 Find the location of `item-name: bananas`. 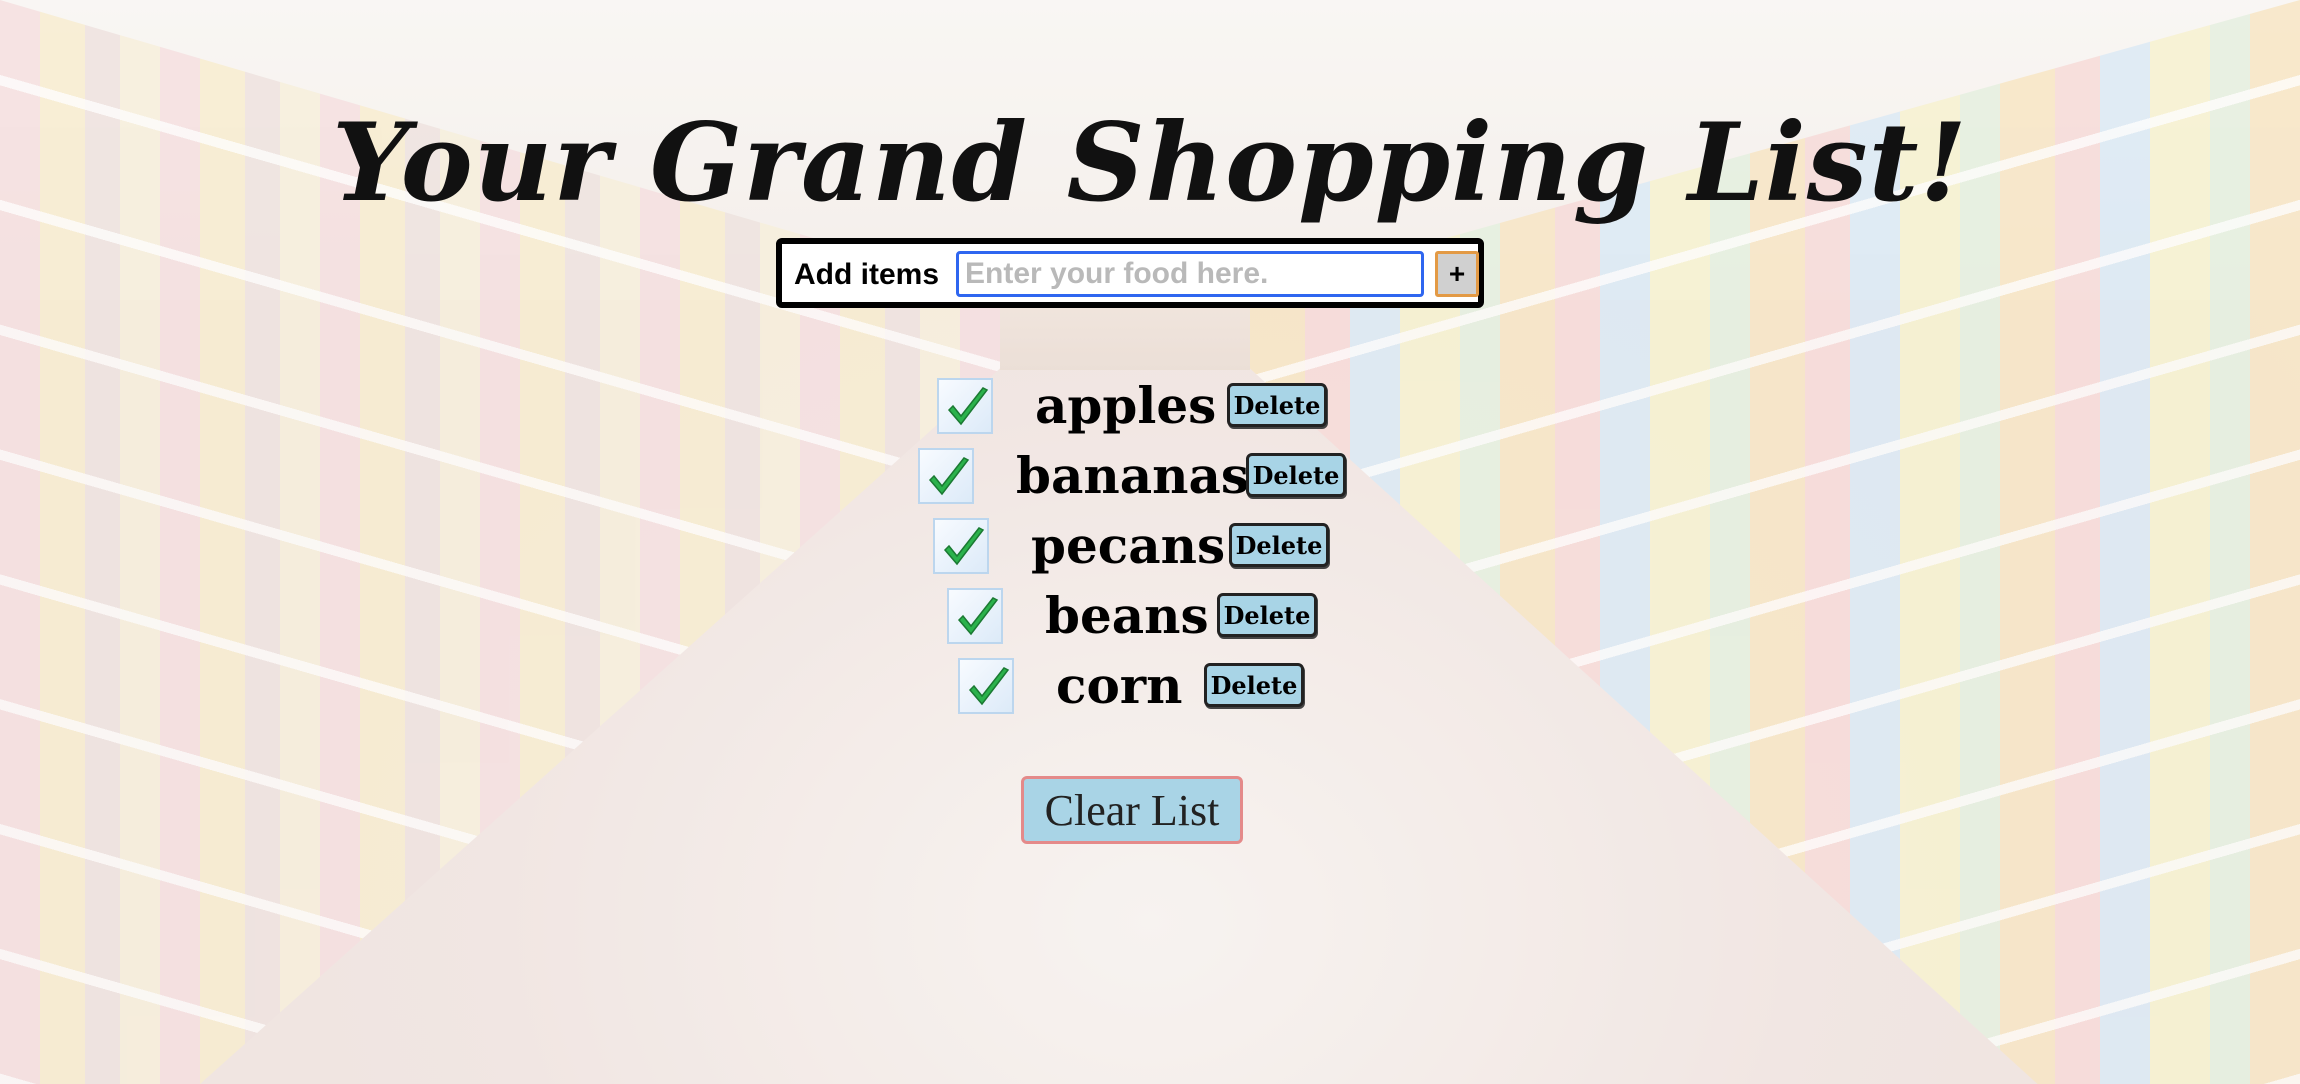

item-name: bananas is located at coordinates (1133, 475).